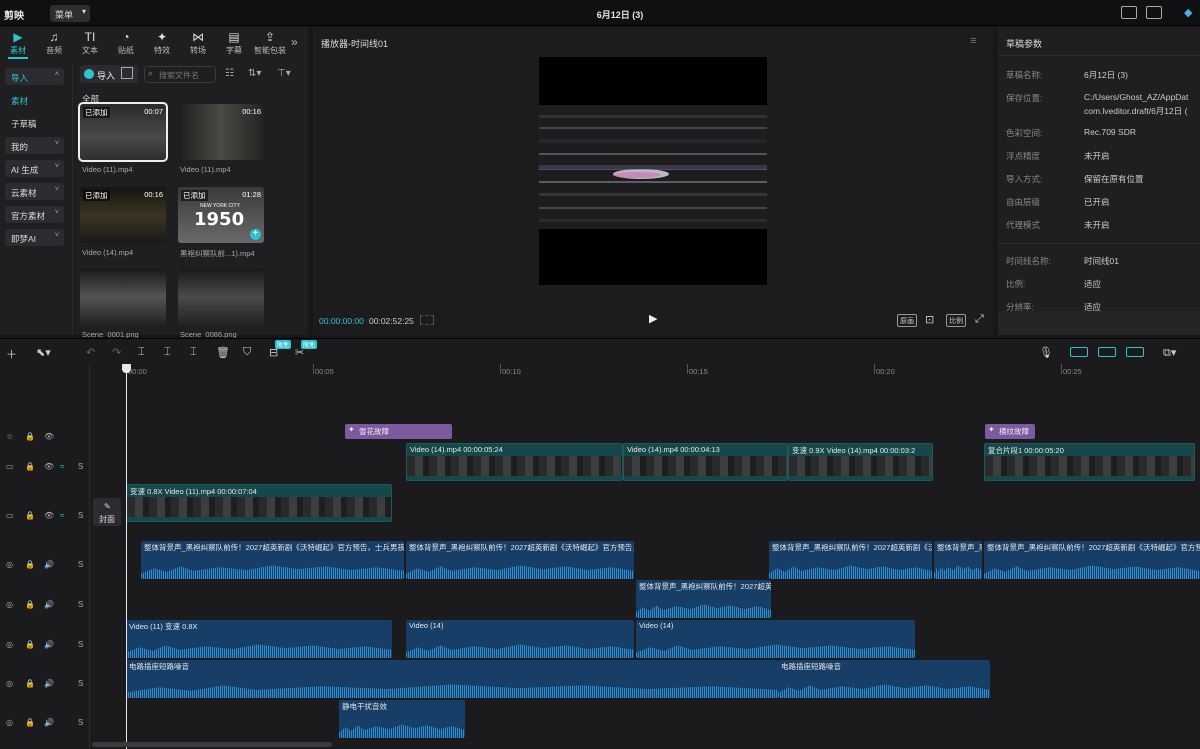 The image size is (1200, 749). I want to click on original-quality-button: 原画, so click(907, 320).